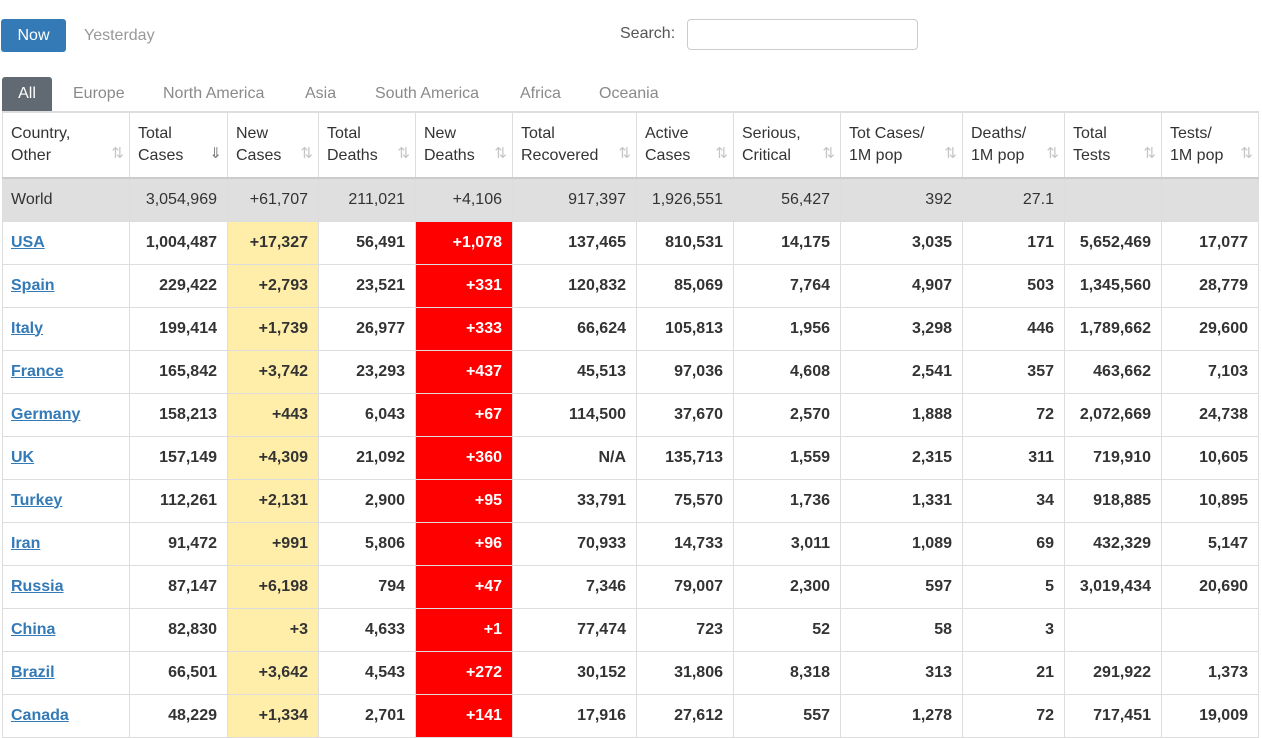  I want to click on cell-total-deaths: 2,900, so click(367, 500).